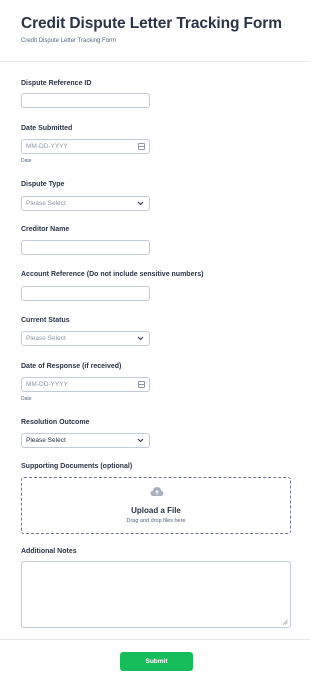  Describe the element at coordinates (43, 184) in the screenshot. I see `dispute-type-label: Dispute Type` at that location.